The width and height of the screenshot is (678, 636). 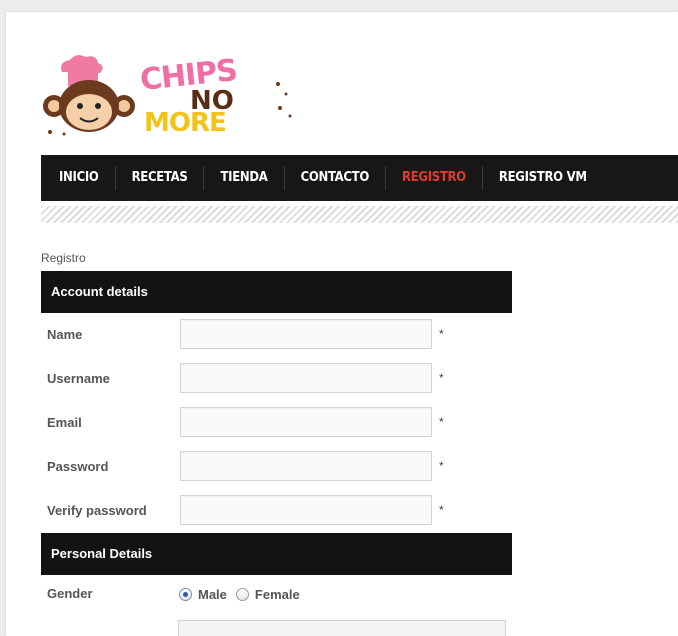 I want to click on password-required-mark: *, so click(x=441, y=466).